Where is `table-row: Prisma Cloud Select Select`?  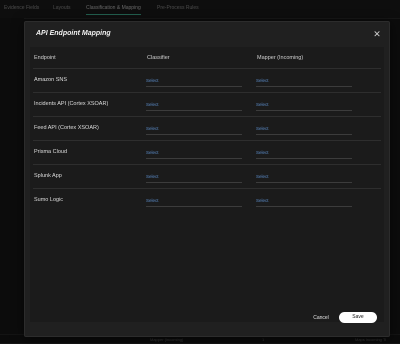
table-row: Prisma Cloud Select Select is located at coordinates (207, 152).